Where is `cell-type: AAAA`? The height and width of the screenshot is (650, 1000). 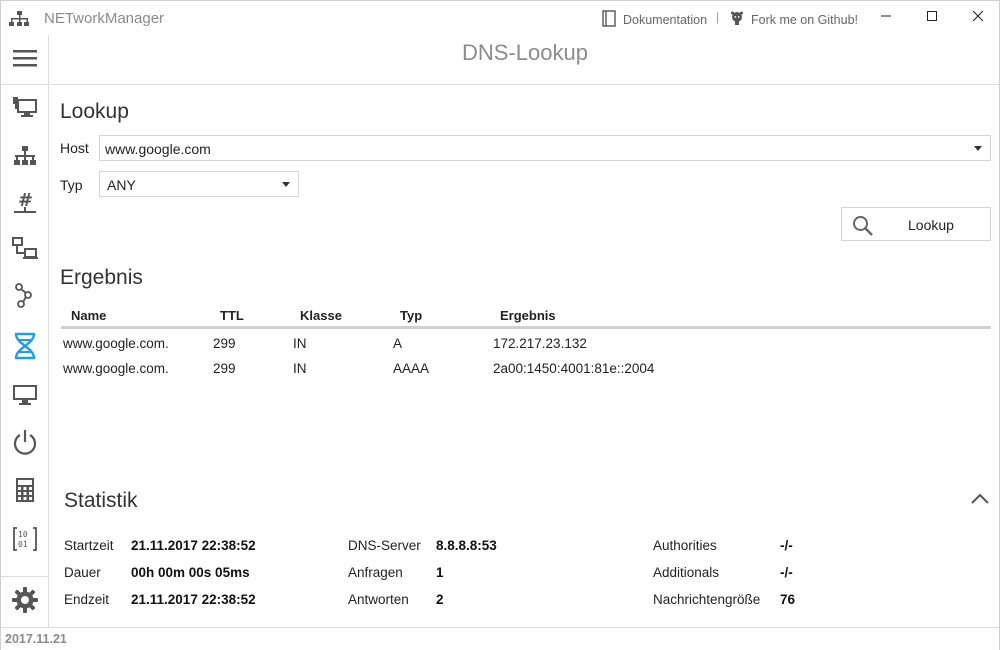 cell-type: AAAA is located at coordinates (411, 368).